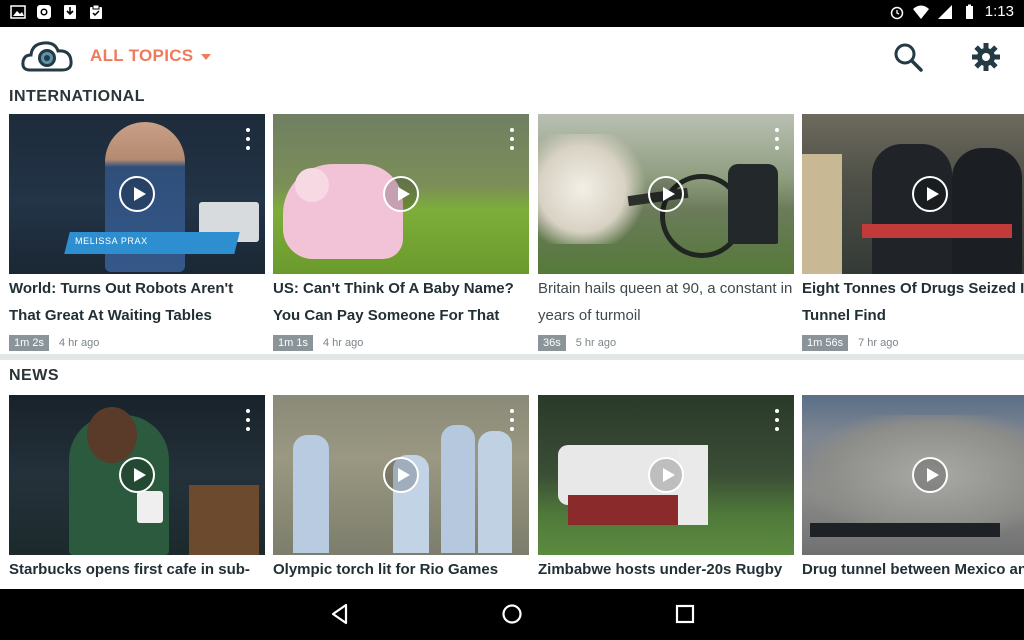 Image resolution: width=1024 pixels, height=640 pixels. What do you see at coordinates (897, 12) in the screenshot?
I see `alarm-icon` at bounding box center [897, 12].